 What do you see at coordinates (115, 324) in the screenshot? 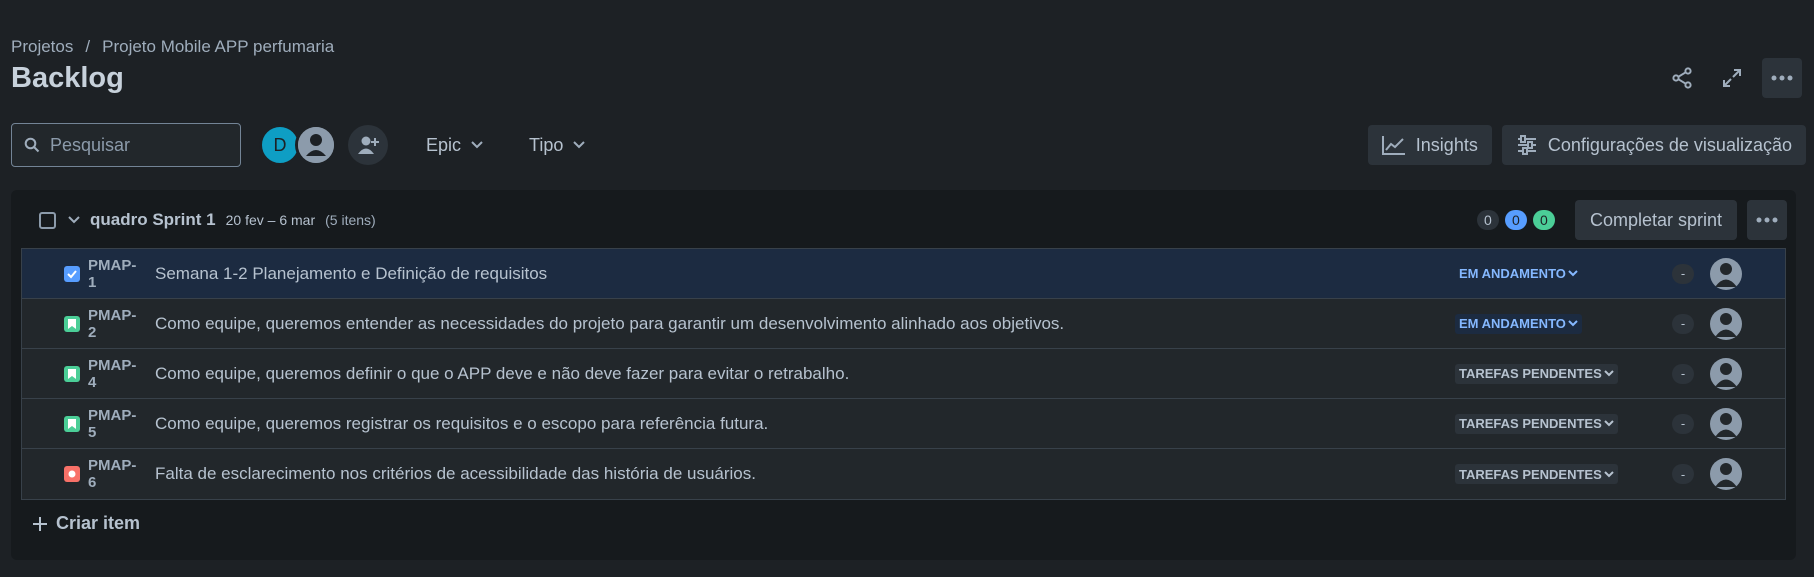
I see `issue-key: PMAP-2` at bounding box center [115, 324].